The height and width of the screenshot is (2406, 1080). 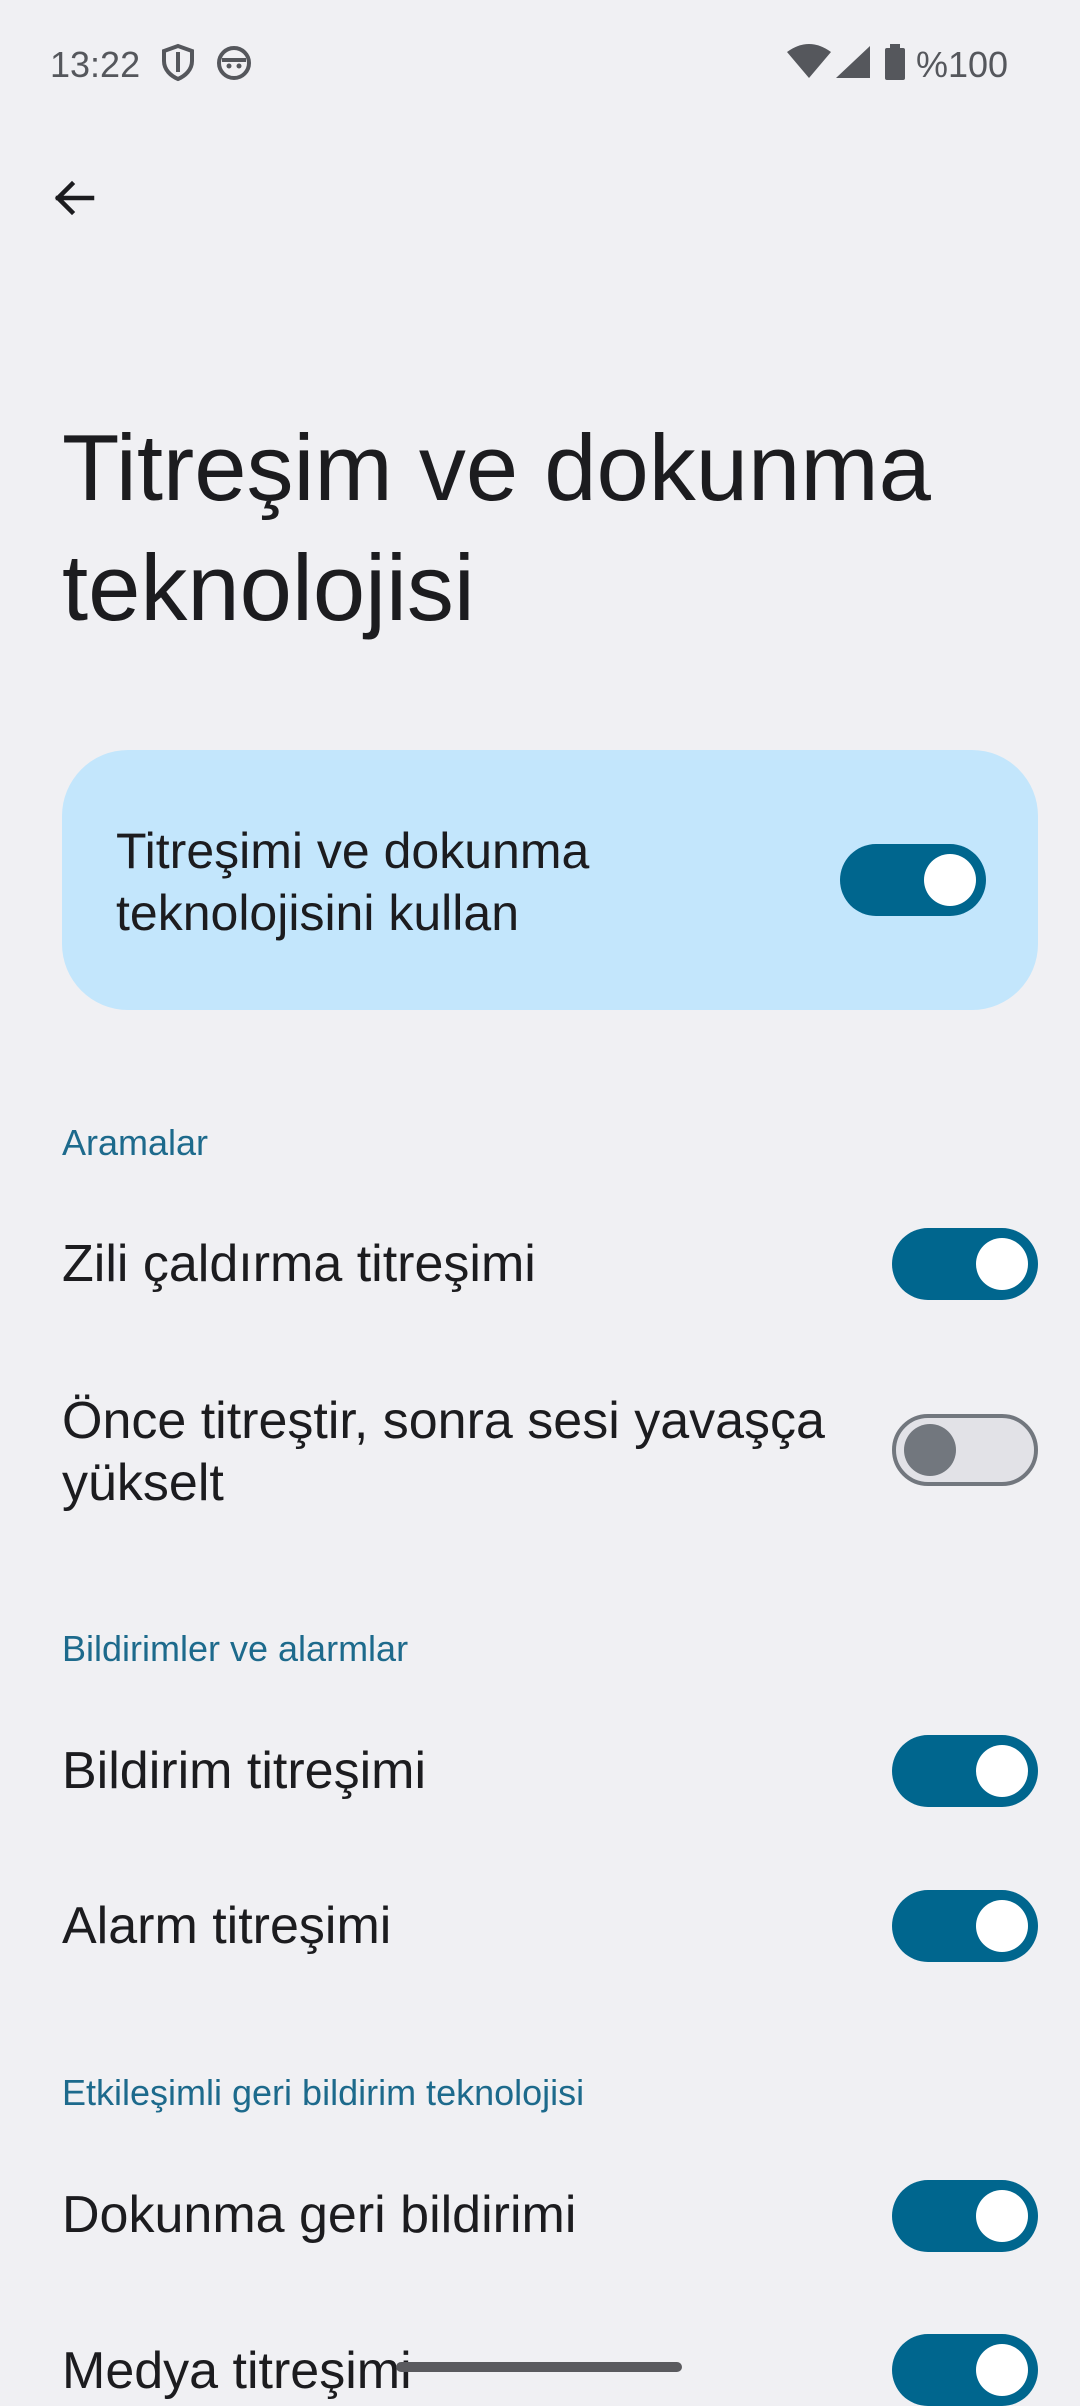 What do you see at coordinates (496, 527) in the screenshot?
I see `page-title: Titreşim ve dokunma teknolojisi` at bounding box center [496, 527].